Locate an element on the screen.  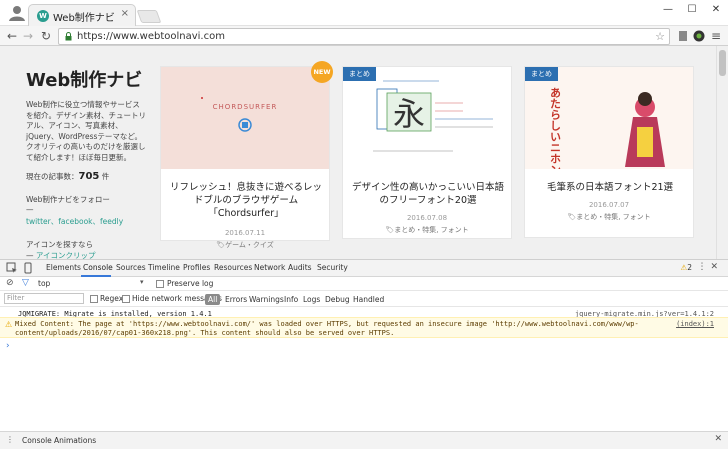
level-all: All is located at coordinates (213, 299).